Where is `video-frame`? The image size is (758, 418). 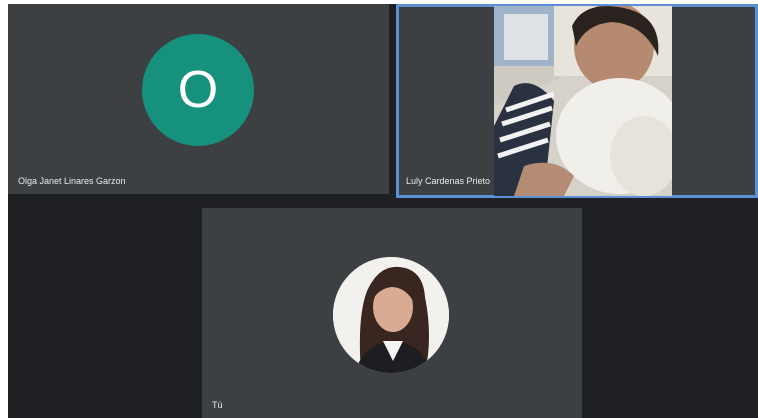
video-frame is located at coordinates (583, 101).